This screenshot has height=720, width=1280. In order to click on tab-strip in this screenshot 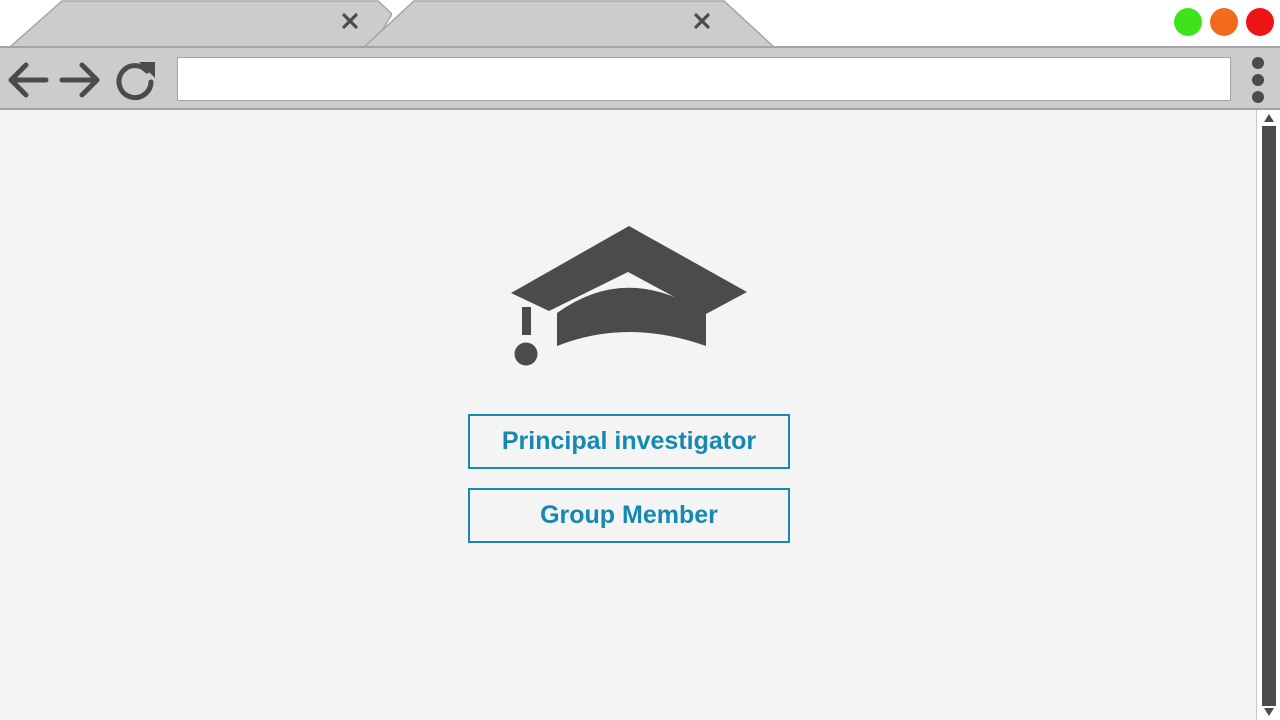, I will do `click(640, 24)`.